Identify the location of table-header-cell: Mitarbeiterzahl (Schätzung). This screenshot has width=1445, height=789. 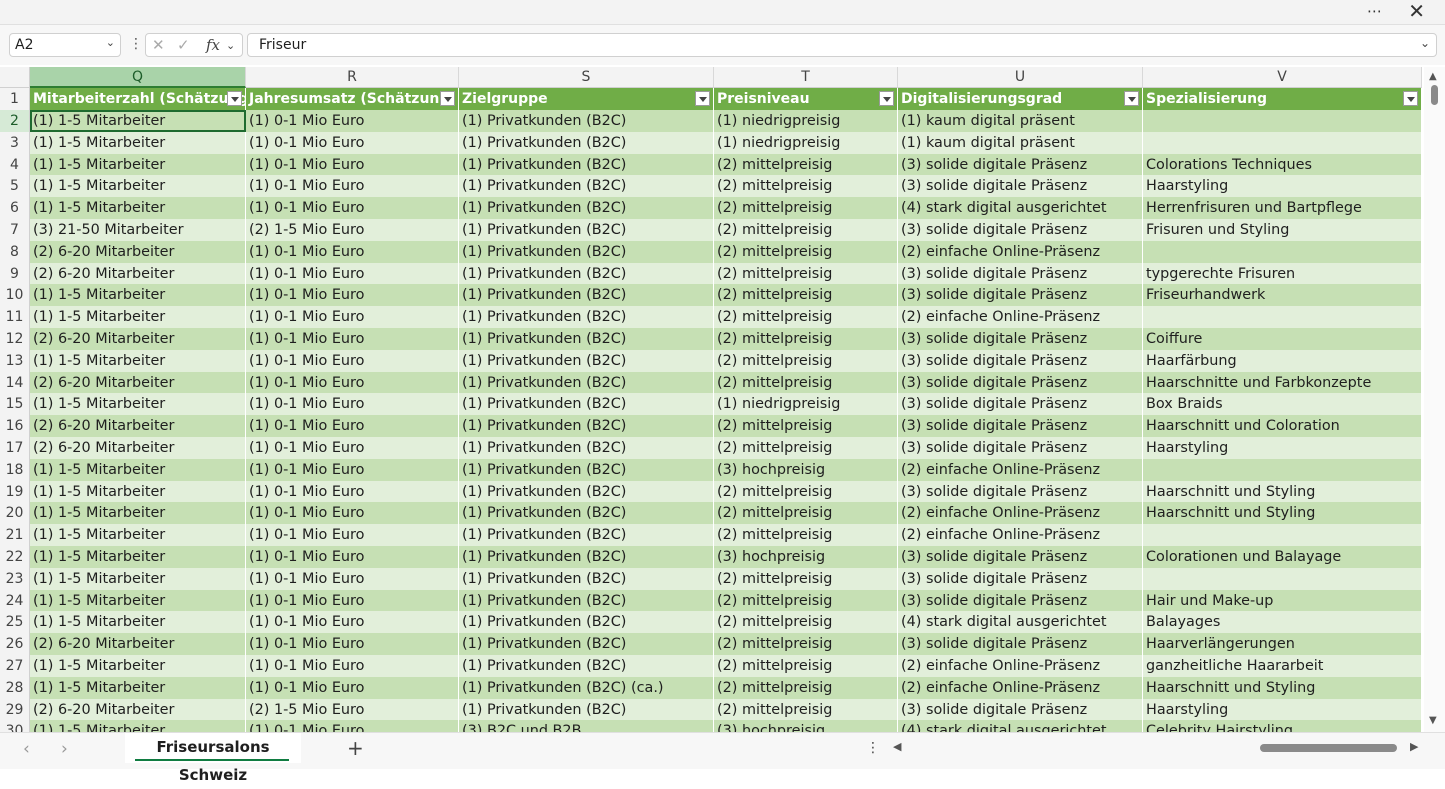
(138, 99).